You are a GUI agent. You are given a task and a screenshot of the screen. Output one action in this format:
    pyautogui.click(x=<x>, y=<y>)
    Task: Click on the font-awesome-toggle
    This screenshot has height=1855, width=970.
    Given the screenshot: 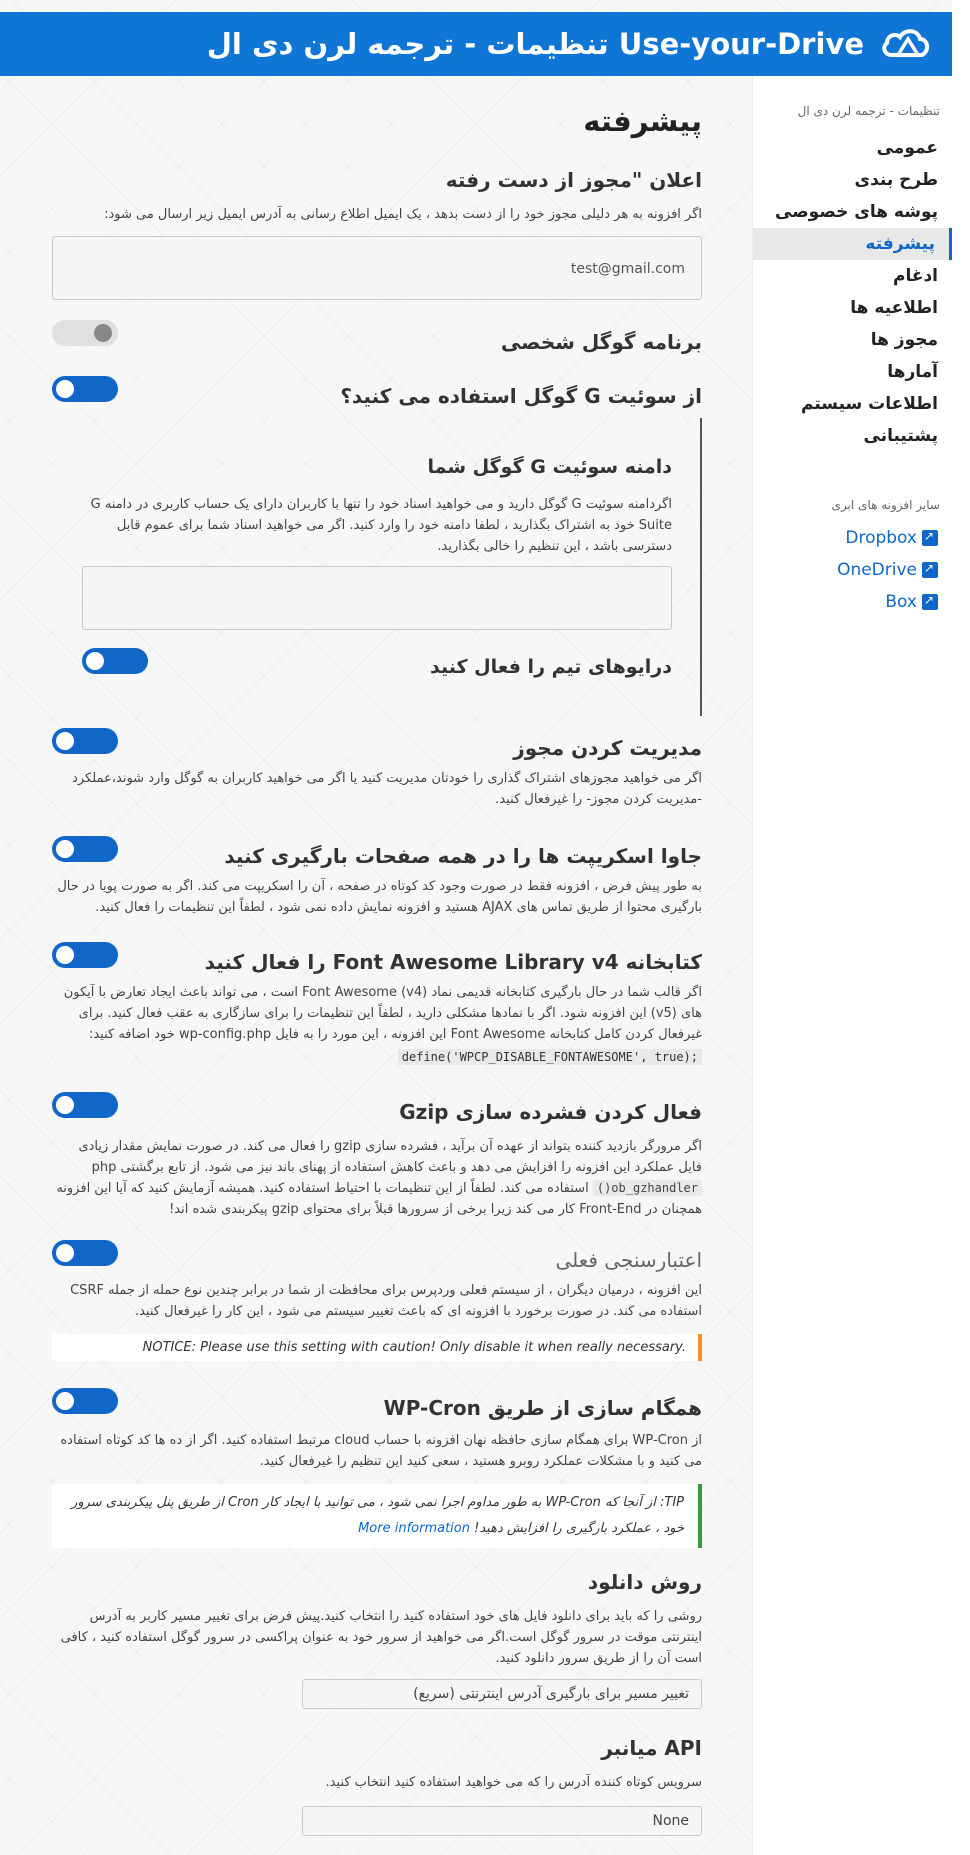 What is the action you would take?
    pyautogui.click(x=85, y=955)
    